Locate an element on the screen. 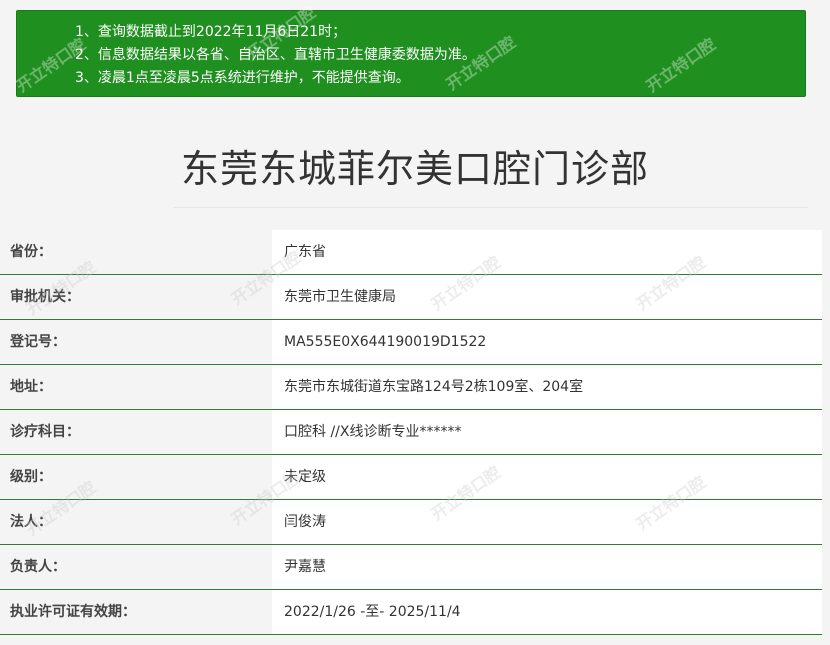 This screenshot has height=645, width=830. table-row: 法人： 闫俊涛 is located at coordinates (411, 522).